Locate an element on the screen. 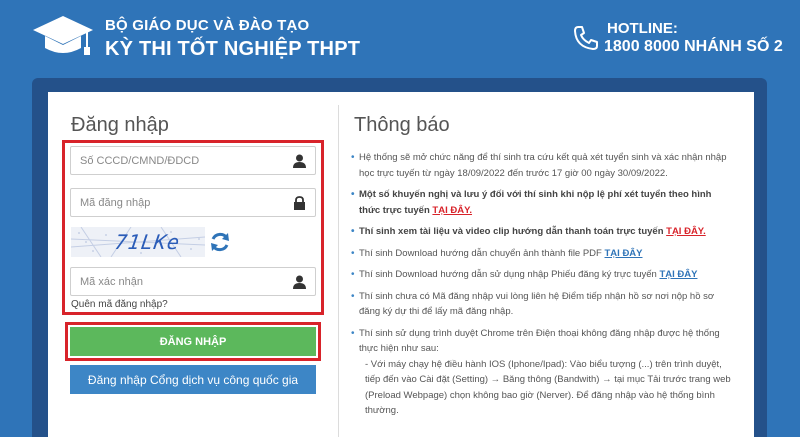 The height and width of the screenshot is (437, 800). hotline-number: 1800 8000 NHÁNH SỐ 2 is located at coordinates (693, 46).